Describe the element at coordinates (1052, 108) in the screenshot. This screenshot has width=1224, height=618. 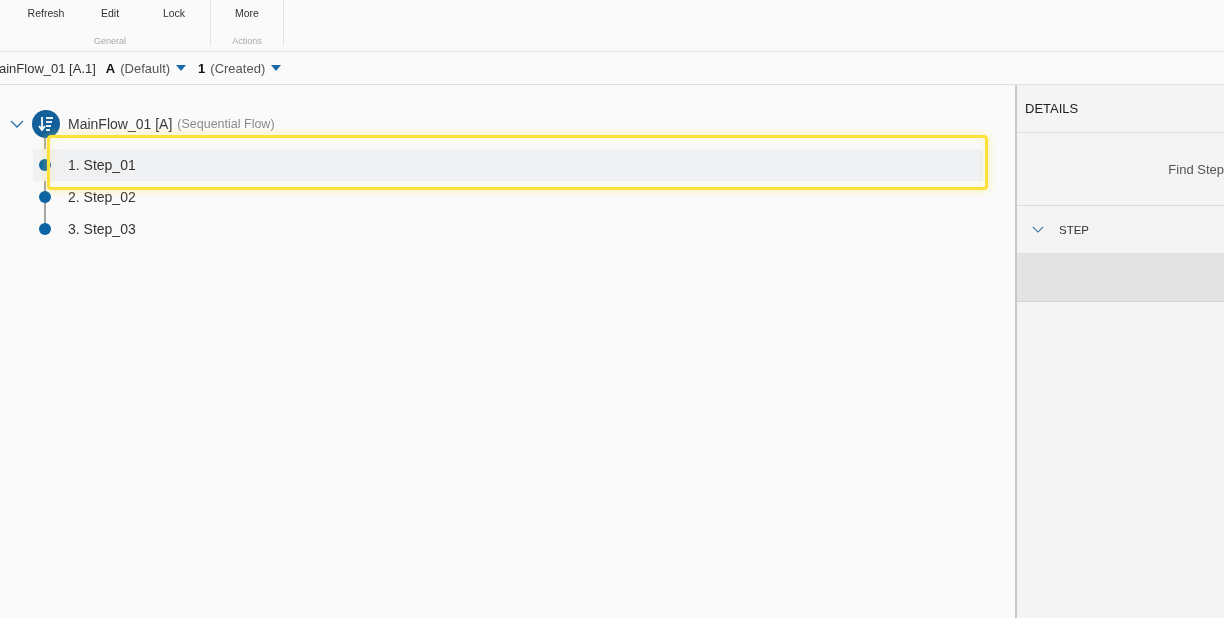
I see `details-title: DETAILS` at that location.